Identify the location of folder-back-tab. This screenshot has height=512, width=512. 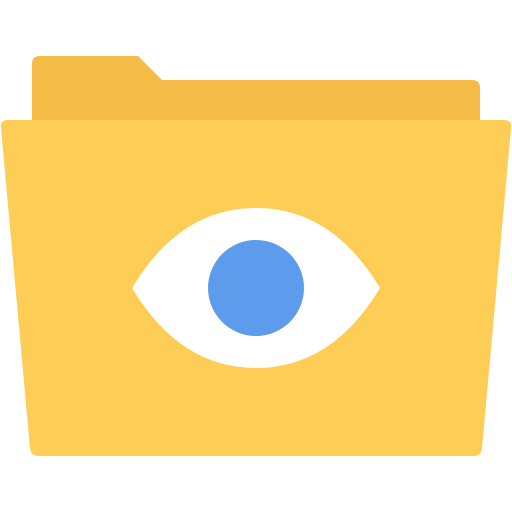
(256, 88).